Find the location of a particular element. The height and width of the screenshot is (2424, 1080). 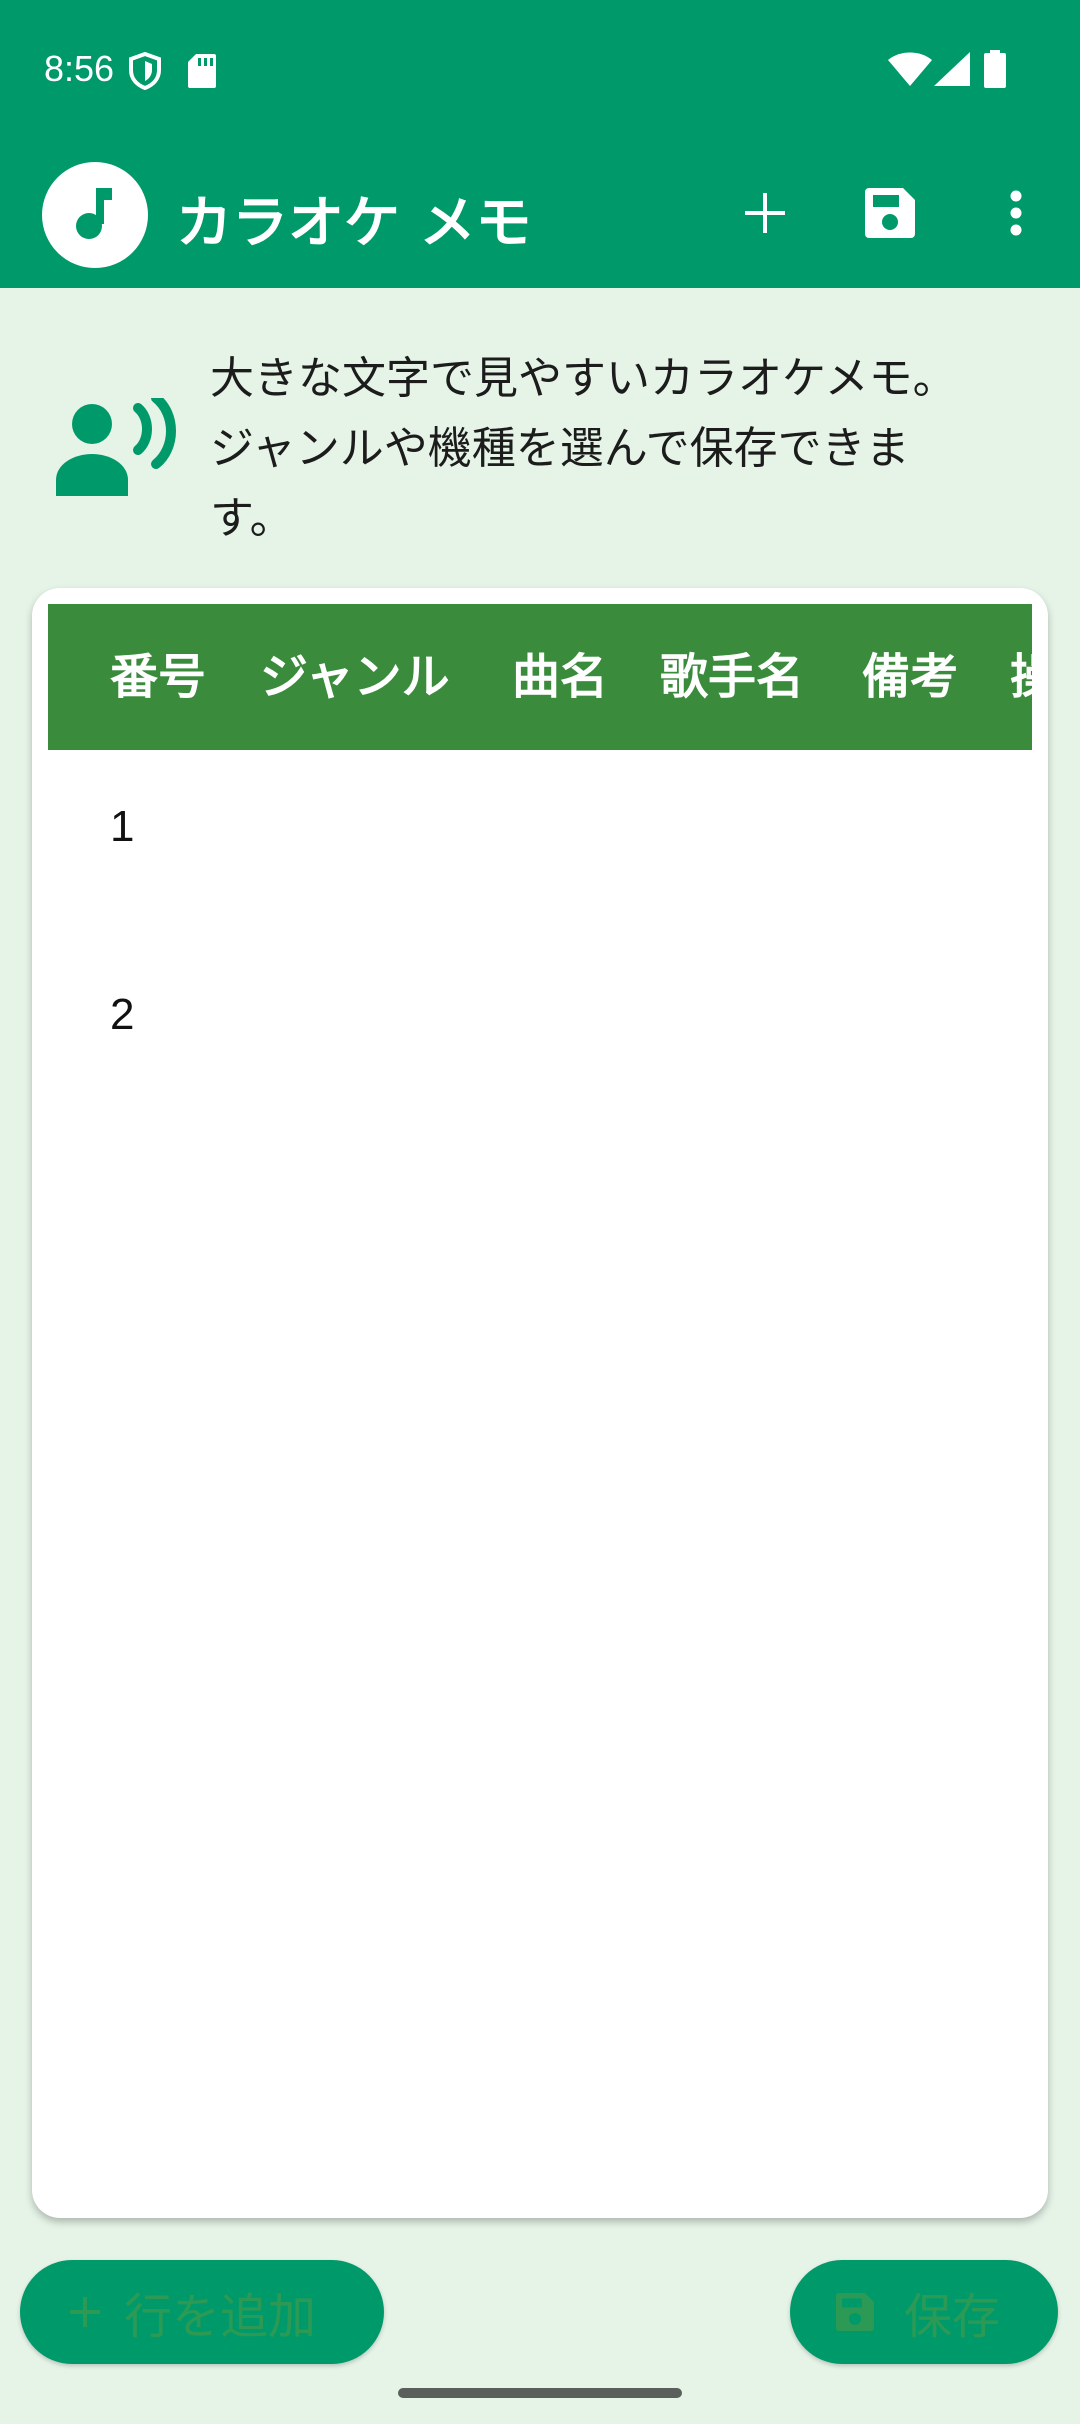

sd-card-icon is located at coordinates (202, 73).